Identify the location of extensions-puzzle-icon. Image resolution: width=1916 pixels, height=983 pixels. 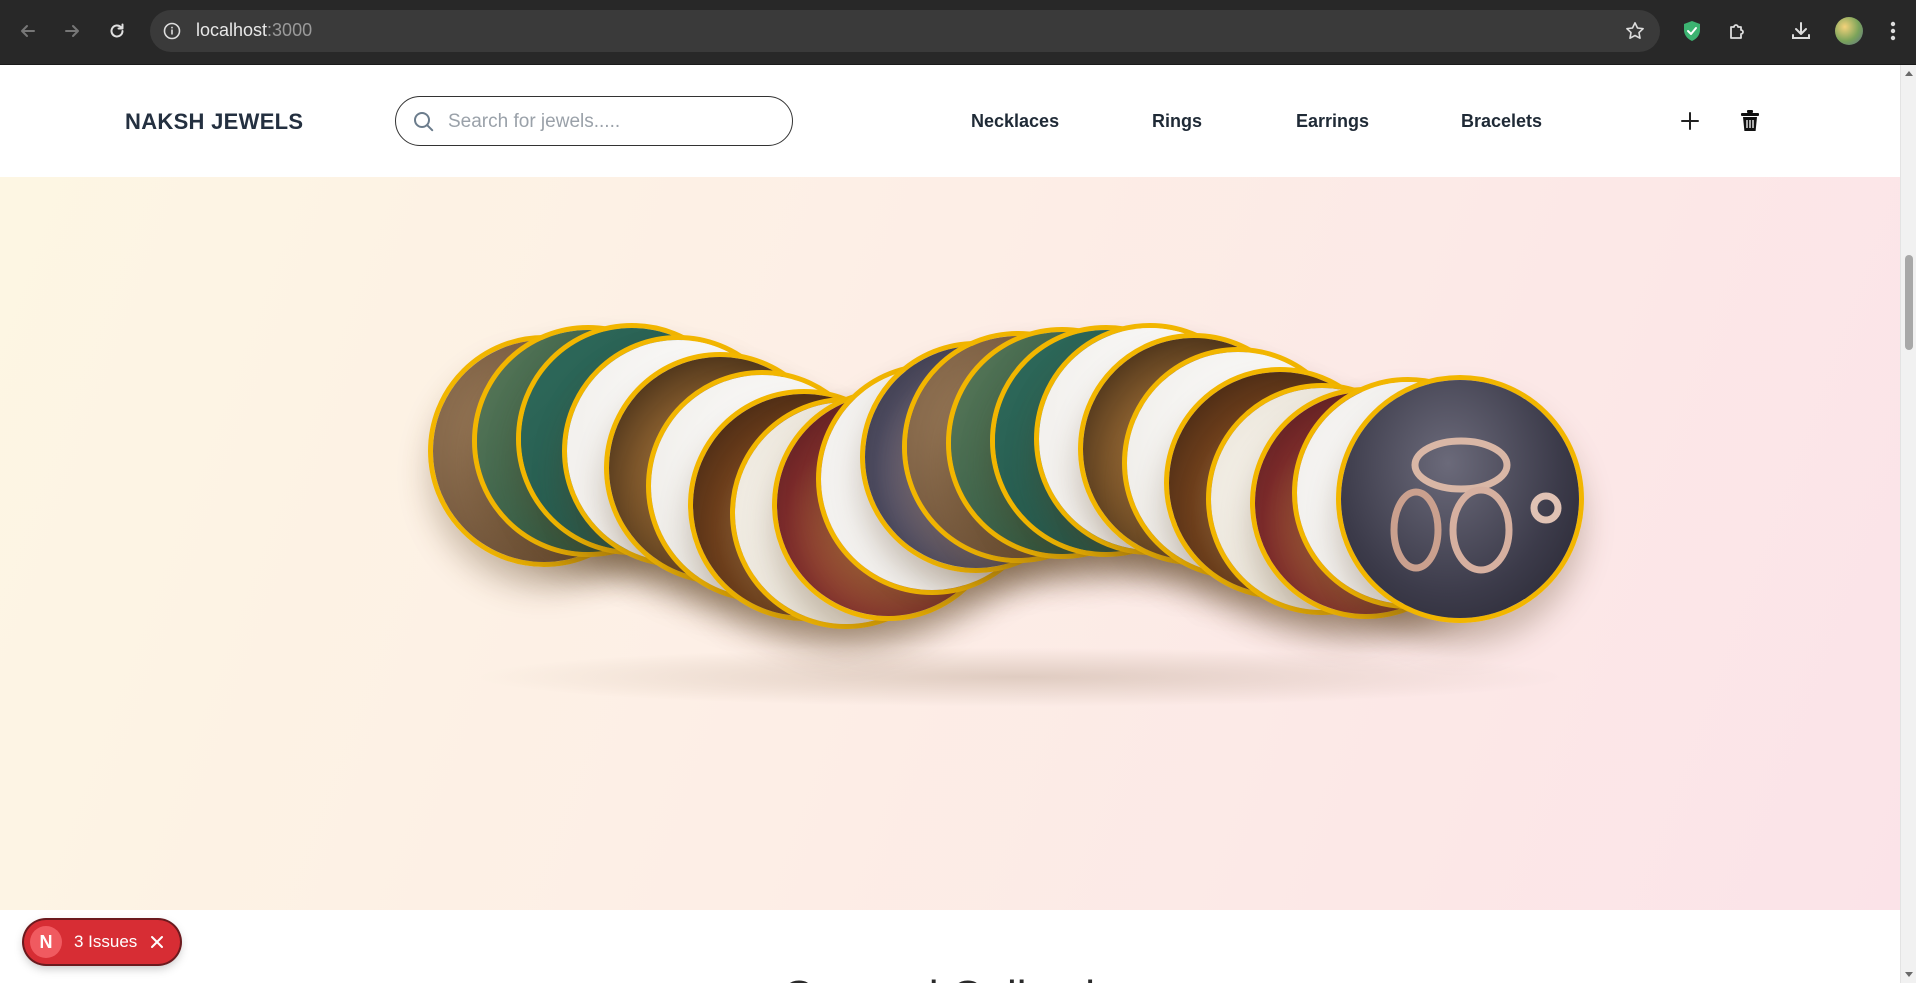
(1738, 31).